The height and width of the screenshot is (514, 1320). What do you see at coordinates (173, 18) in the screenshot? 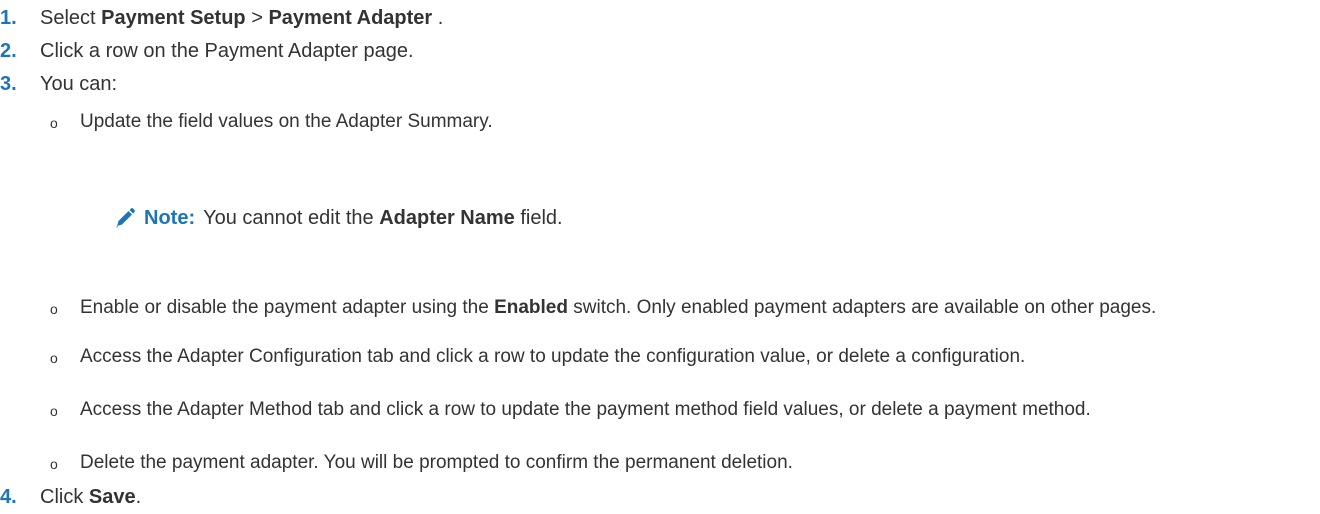
I see `menu-path-payment-setup: Payment Setup` at bounding box center [173, 18].